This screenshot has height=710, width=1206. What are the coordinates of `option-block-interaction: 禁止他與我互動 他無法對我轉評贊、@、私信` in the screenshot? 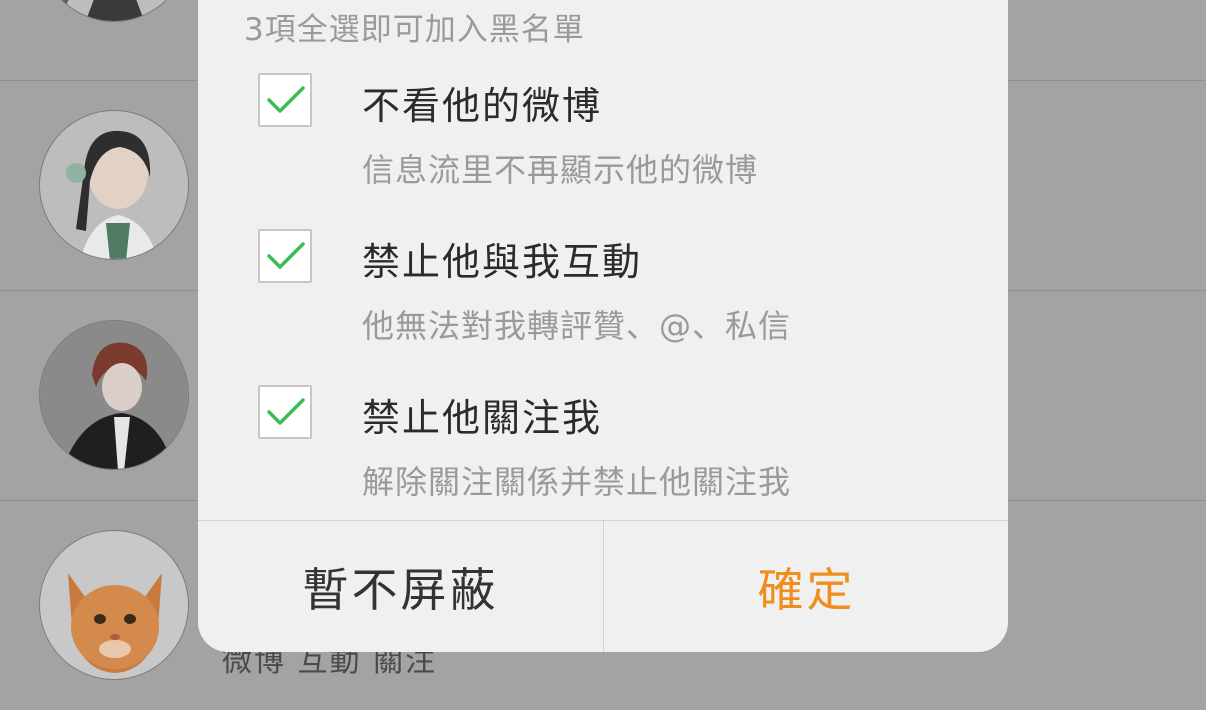 It's located at (603, 304).